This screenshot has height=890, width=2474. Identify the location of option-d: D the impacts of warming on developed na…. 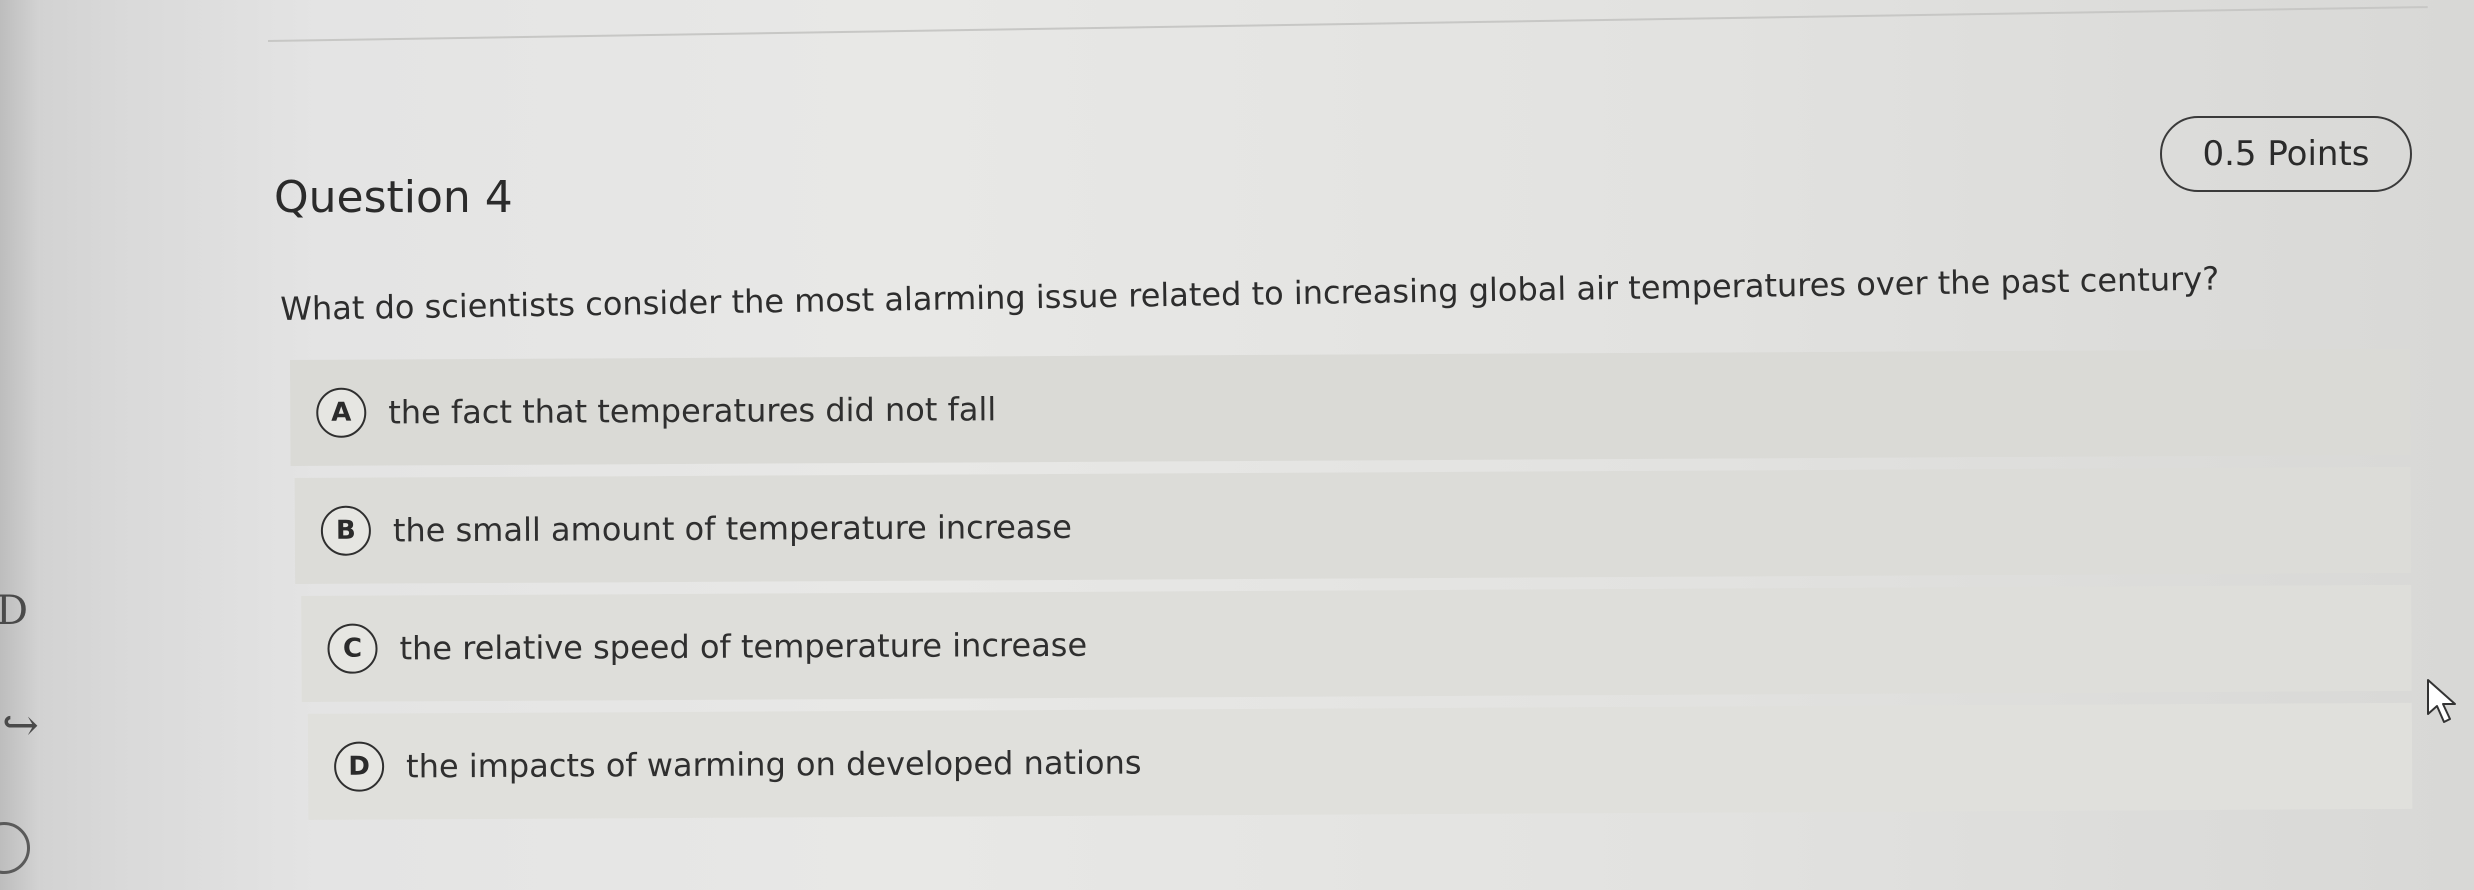
(1360, 761).